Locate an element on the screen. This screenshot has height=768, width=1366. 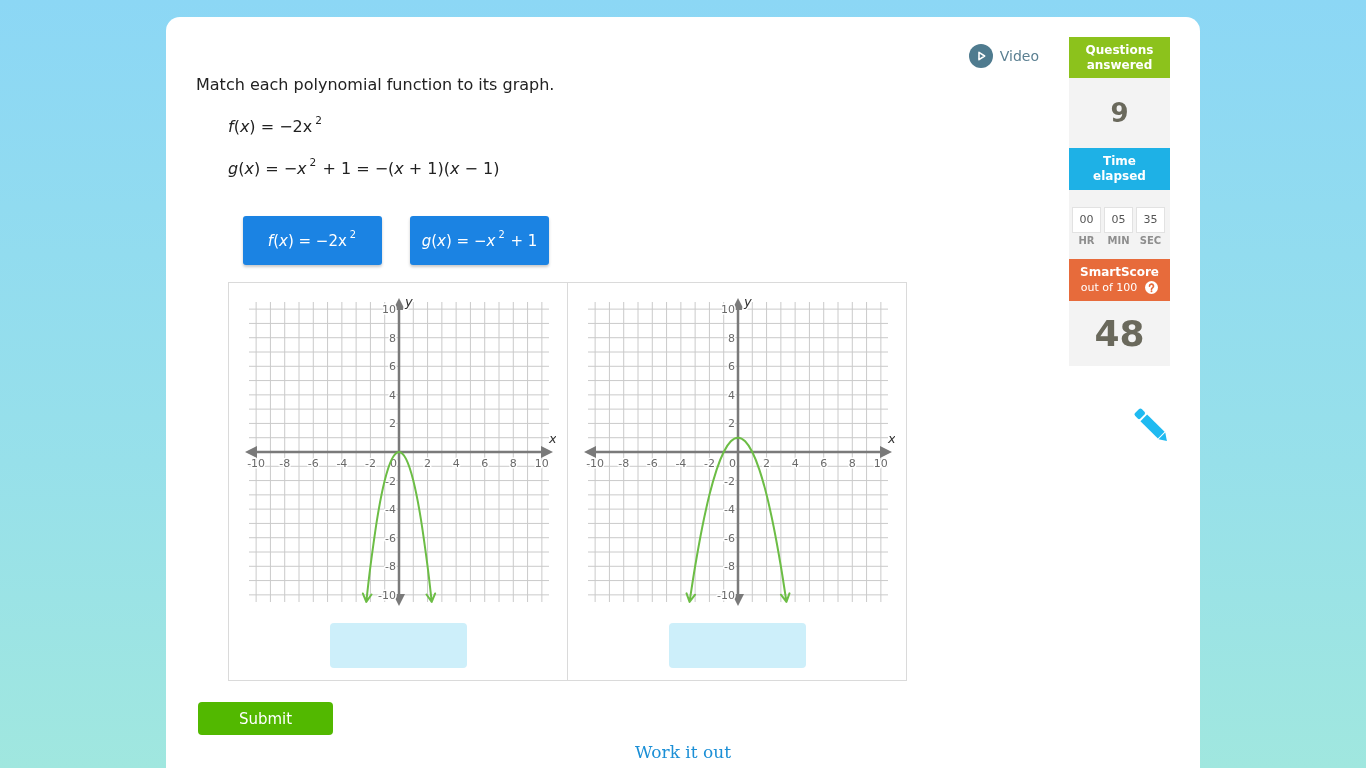
question-prompt: Match each polynomial function to its graph. is located at coordinates (375, 85).